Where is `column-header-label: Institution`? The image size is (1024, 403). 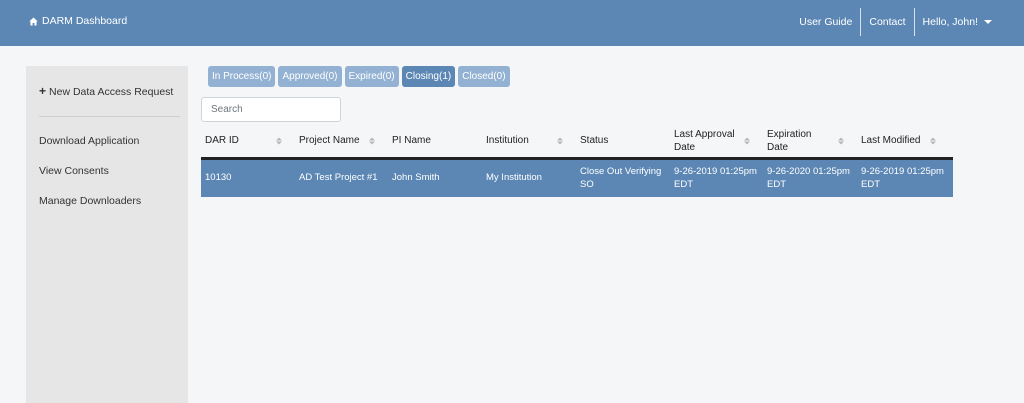
column-header-label: Institution is located at coordinates (507, 140).